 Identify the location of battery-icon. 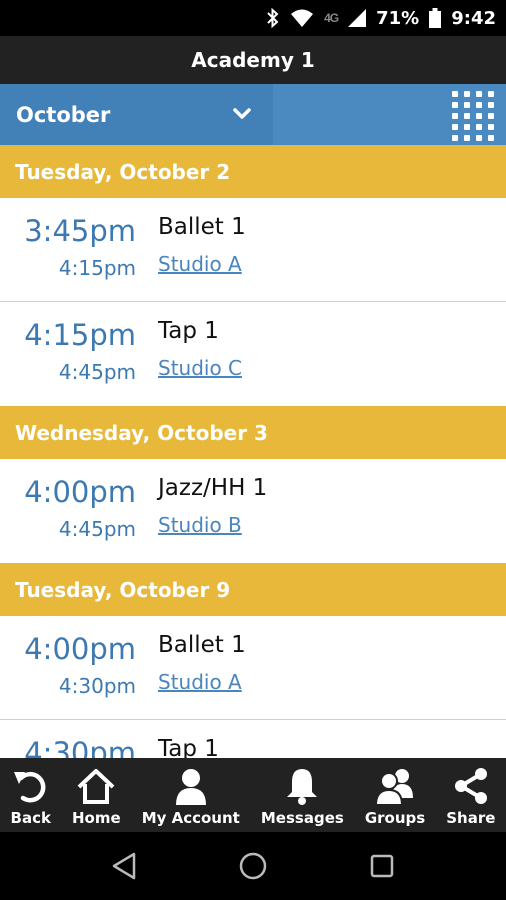
(435, 18).